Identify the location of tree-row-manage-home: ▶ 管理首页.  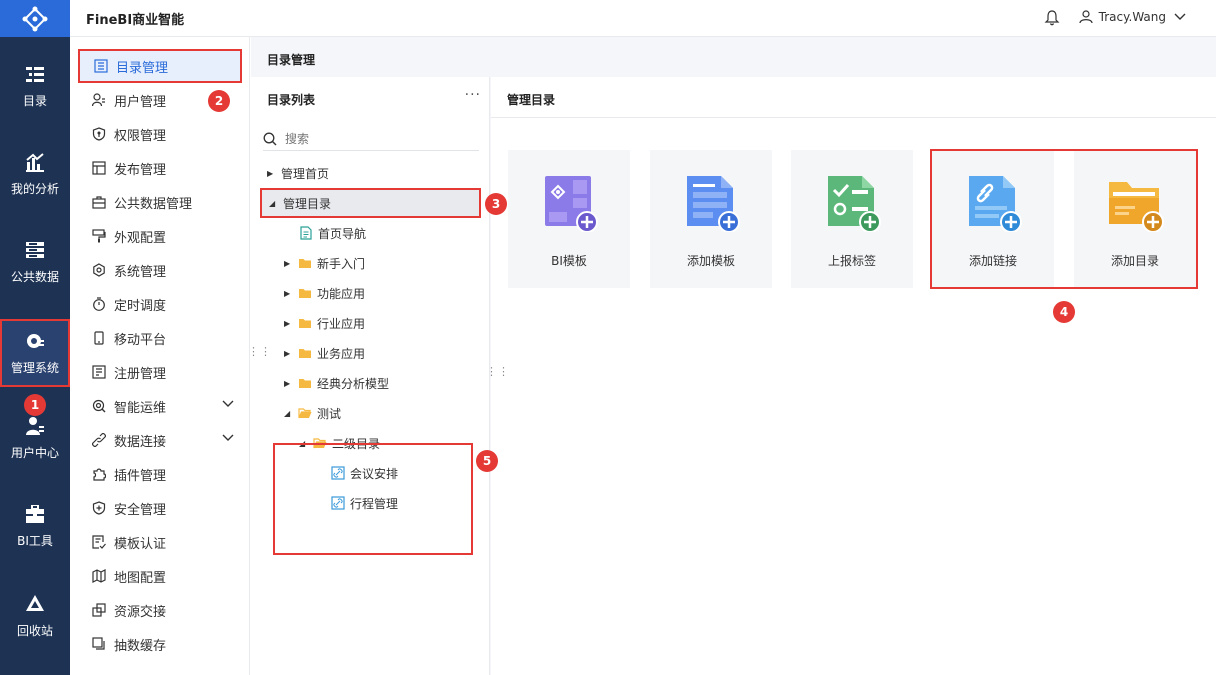
(298, 173).